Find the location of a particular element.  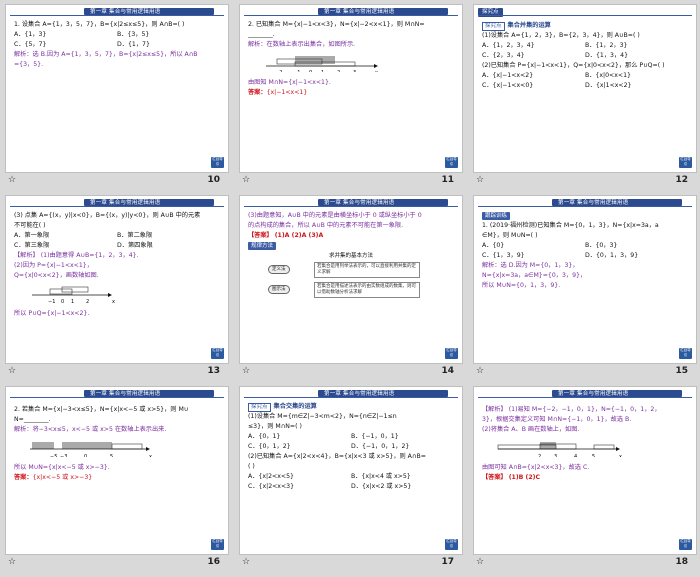

question-text: N=________. is located at coordinates (32, 419).